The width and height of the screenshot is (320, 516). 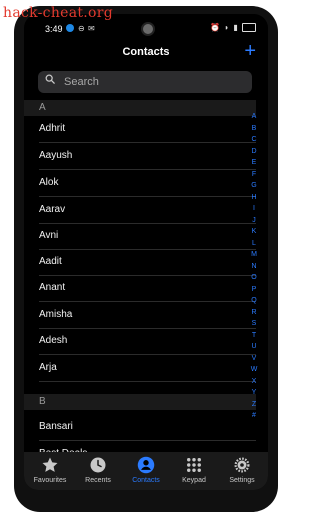 What do you see at coordinates (147, 427) in the screenshot?
I see `contact-row: Bansari` at bounding box center [147, 427].